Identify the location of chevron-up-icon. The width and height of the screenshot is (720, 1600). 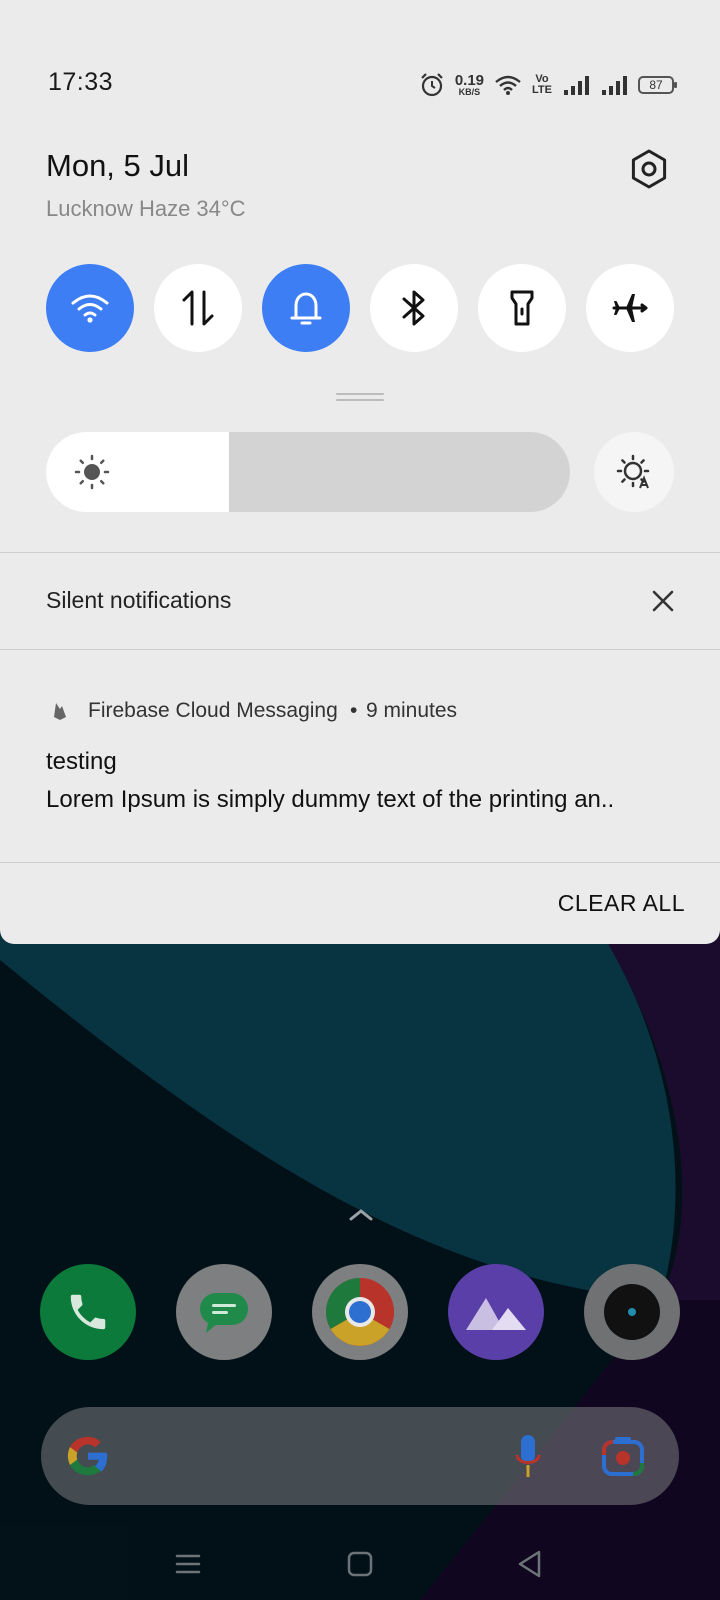
(361, 1215).